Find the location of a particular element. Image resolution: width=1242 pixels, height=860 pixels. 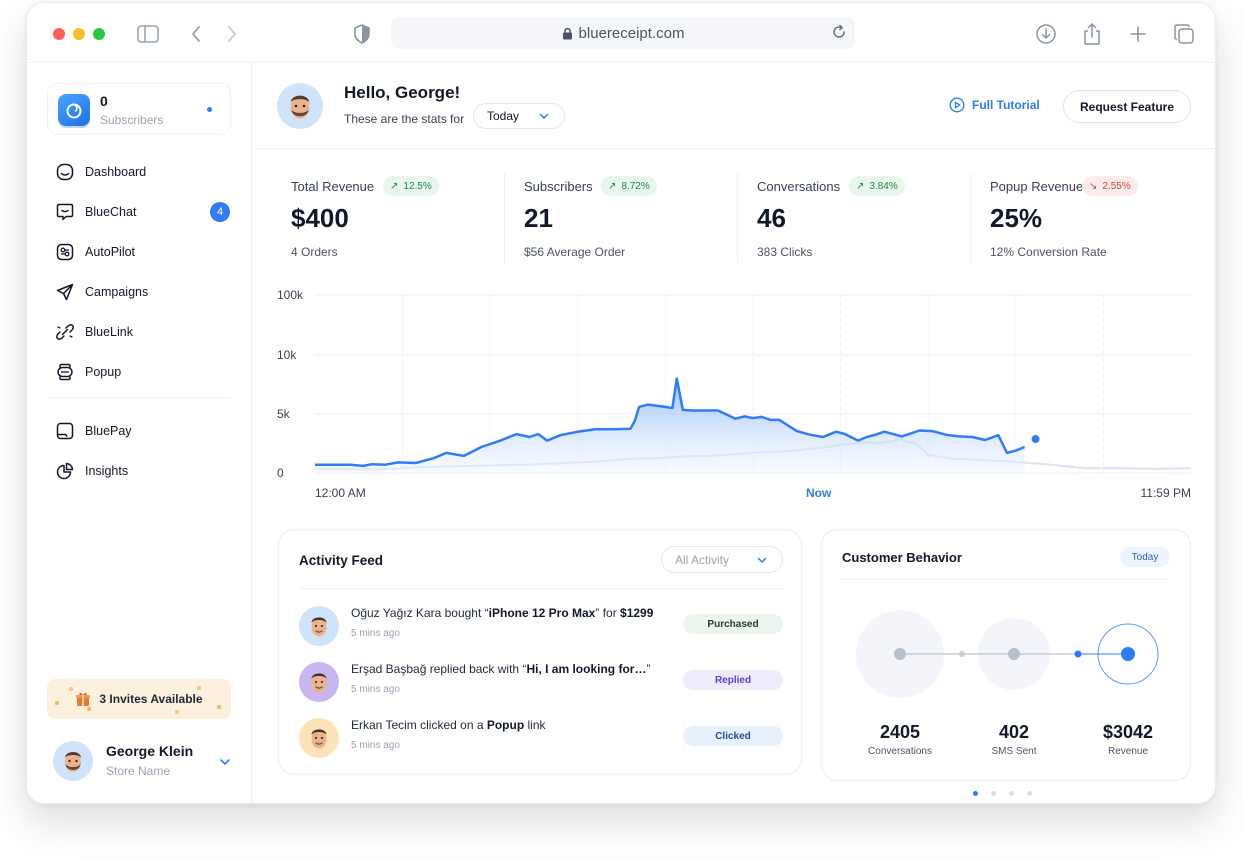

metric-value: 2405 is located at coordinates (900, 732).